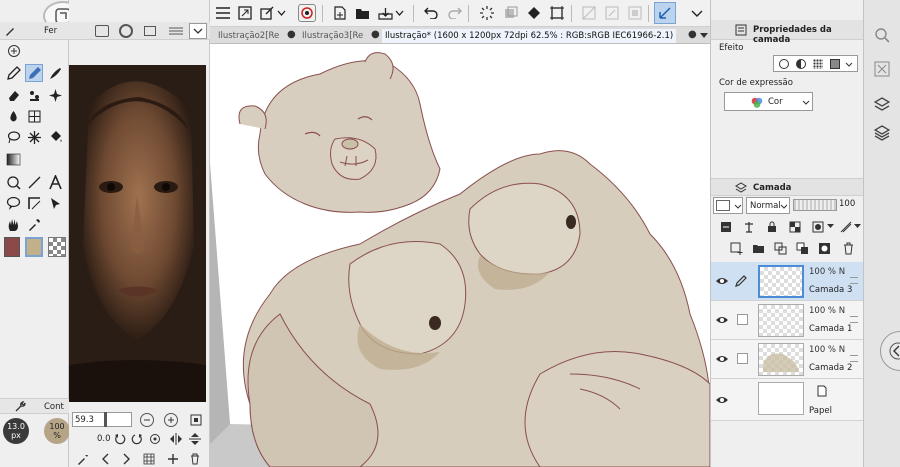 This screenshot has width=900, height=467. Describe the element at coordinates (801, 64) in the screenshot. I see `tone-effect-icon` at that location.